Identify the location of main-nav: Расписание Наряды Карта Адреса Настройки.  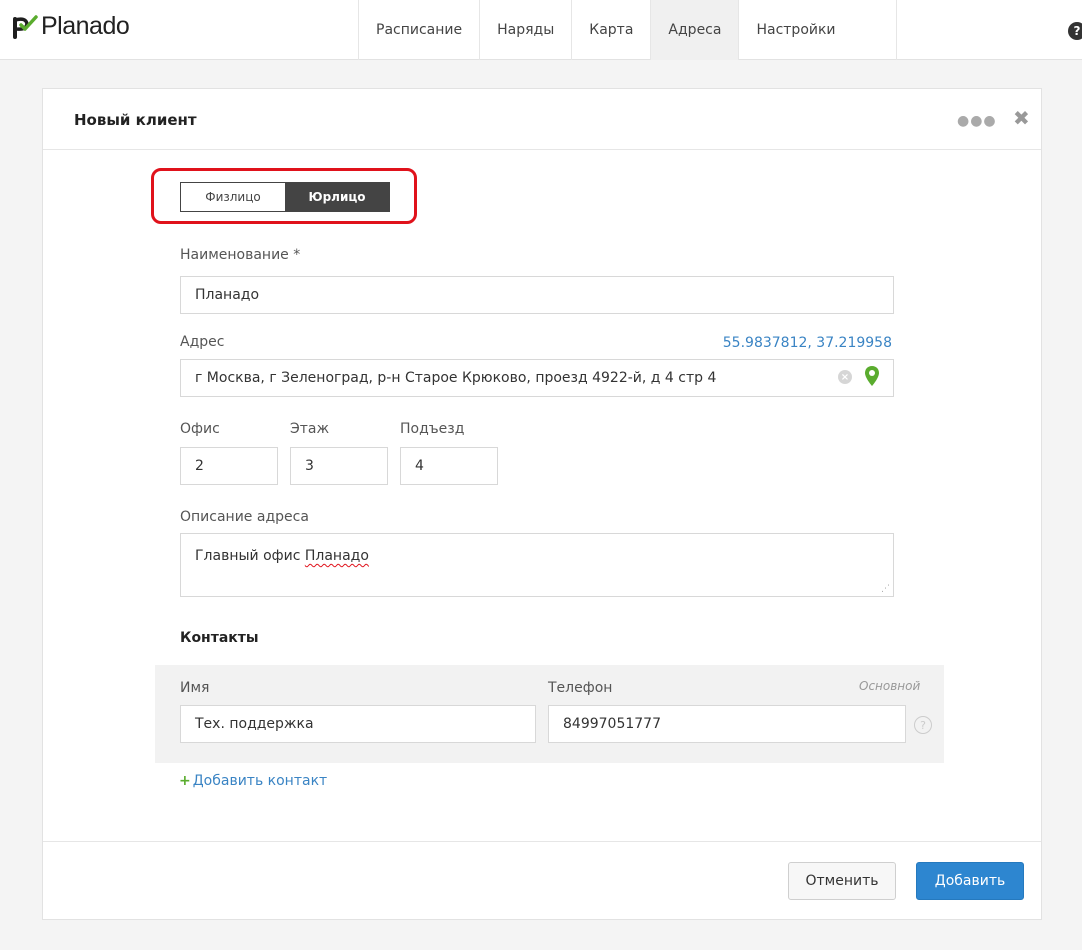
(627, 30).